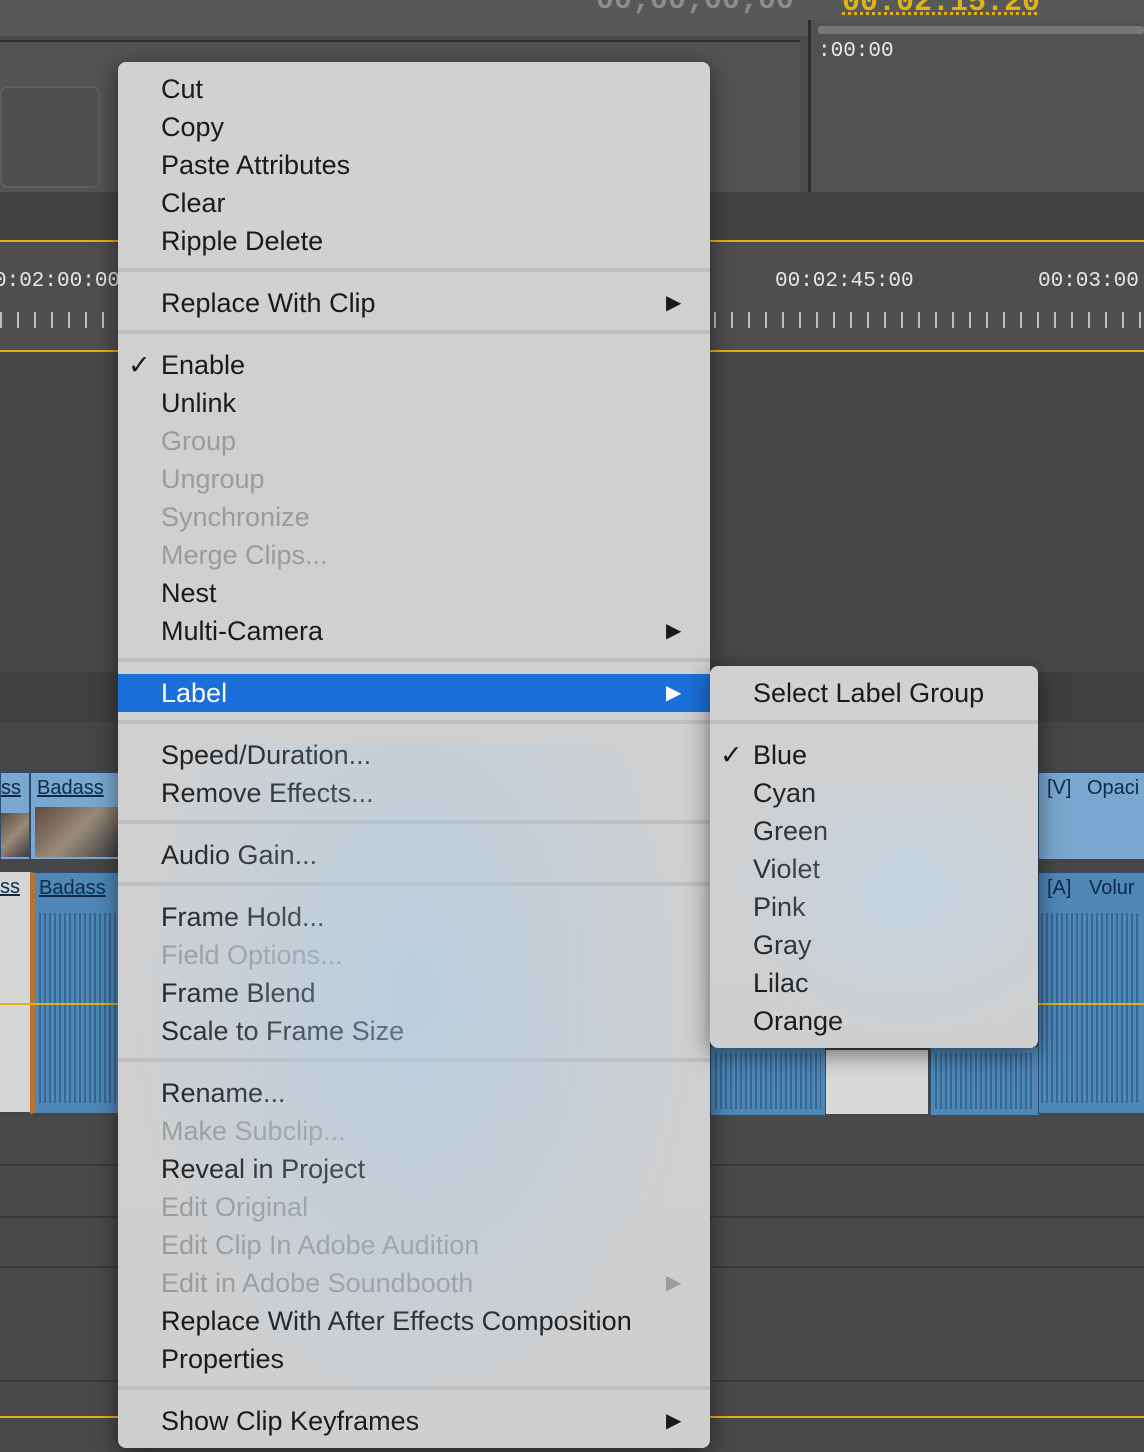 This screenshot has height=1452, width=1144. Describe the element at coordinates (414, 203) in the screenshot. I see `menu-item-clear: Clear` at that location.